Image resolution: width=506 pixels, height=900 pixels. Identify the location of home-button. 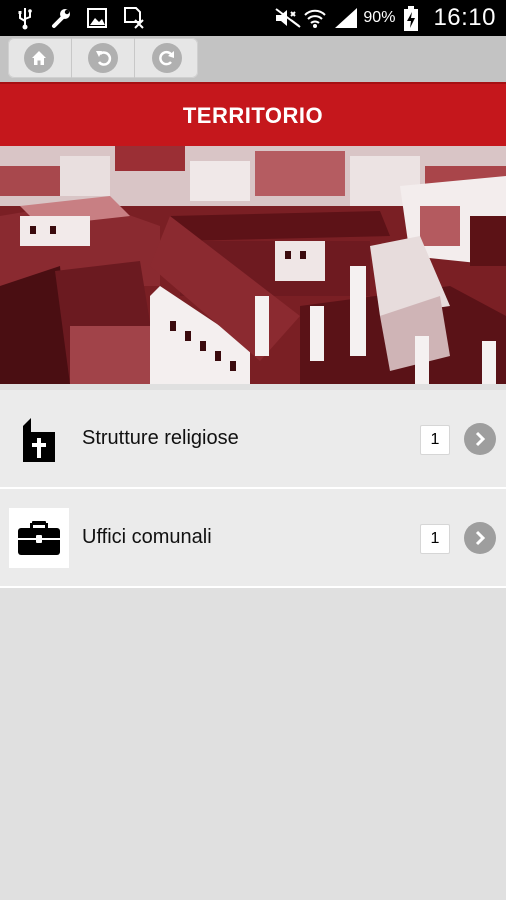
(40, 58).